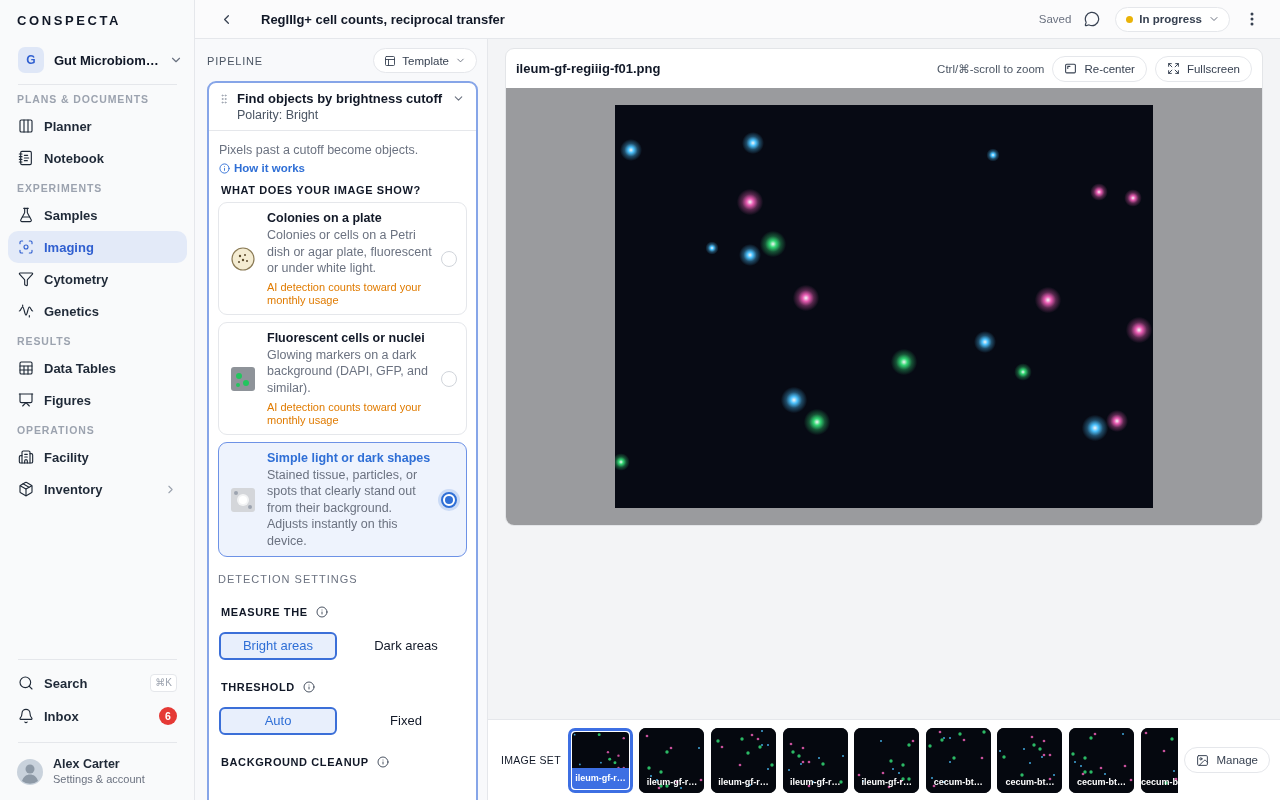  What do you see at coordinates (588, 68) in the screenshot?
I see `file-name: ileum-gf-regiiig-f01.png` at bounding box center [588, 68].